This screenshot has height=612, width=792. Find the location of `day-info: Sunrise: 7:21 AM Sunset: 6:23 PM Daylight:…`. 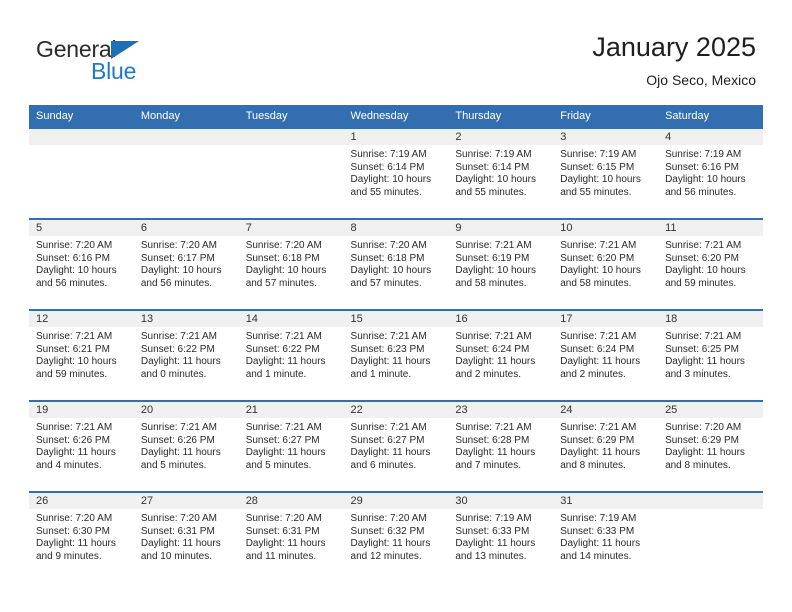

day-info: Sunrise: 7:21 AM Sunset: 6:23 PM Daylight:… is located at coordinates (396, 354).